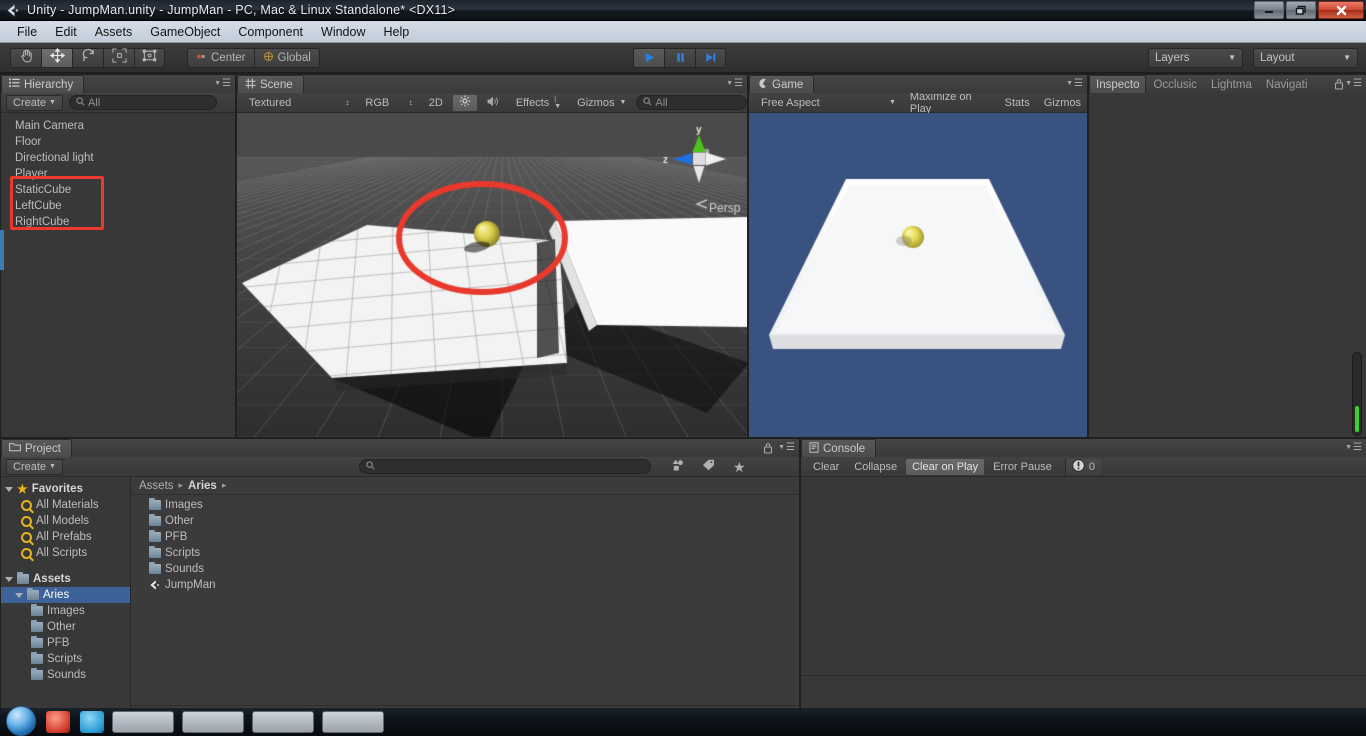 The height and width of the screenshot is (736, 1366). Describe the element at coordinates (299, 103) in the screenshot. I see `scene-draw-mode-dropdown: Textured ↕` at that location.